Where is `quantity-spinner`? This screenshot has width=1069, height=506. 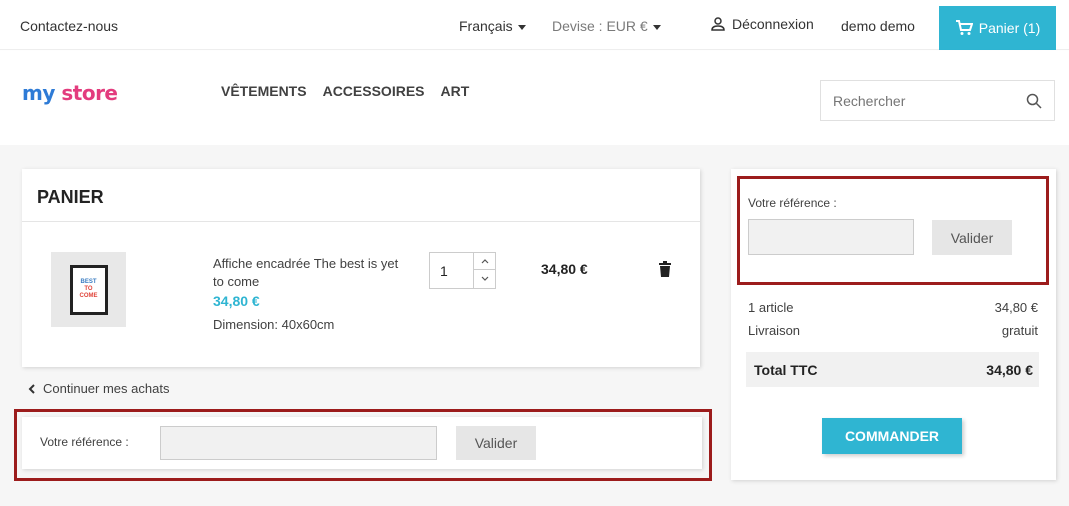
quantity-spinner is located at coordinates (484, 270).